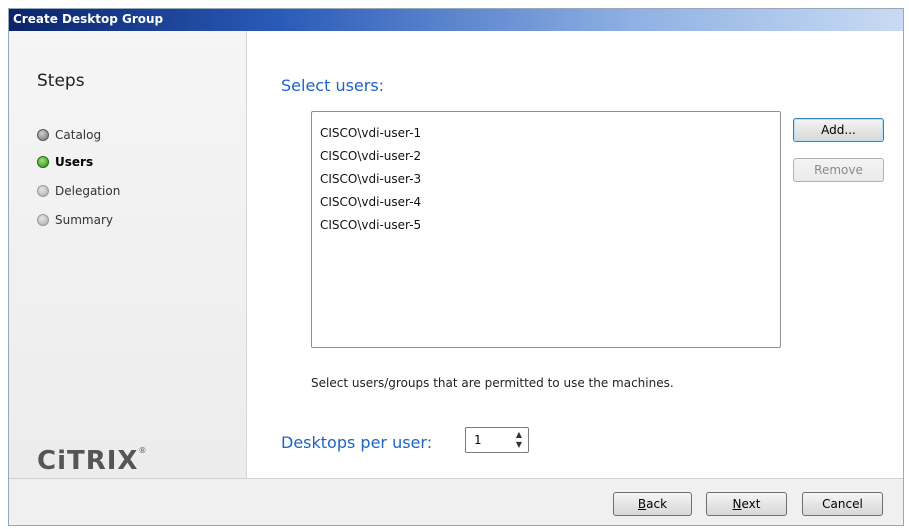 The image size is (909, 529). Describe the element at coordinates (546, 156) in the screenshot. I see `list-item: CISCO\vdi-user-2` at that location.